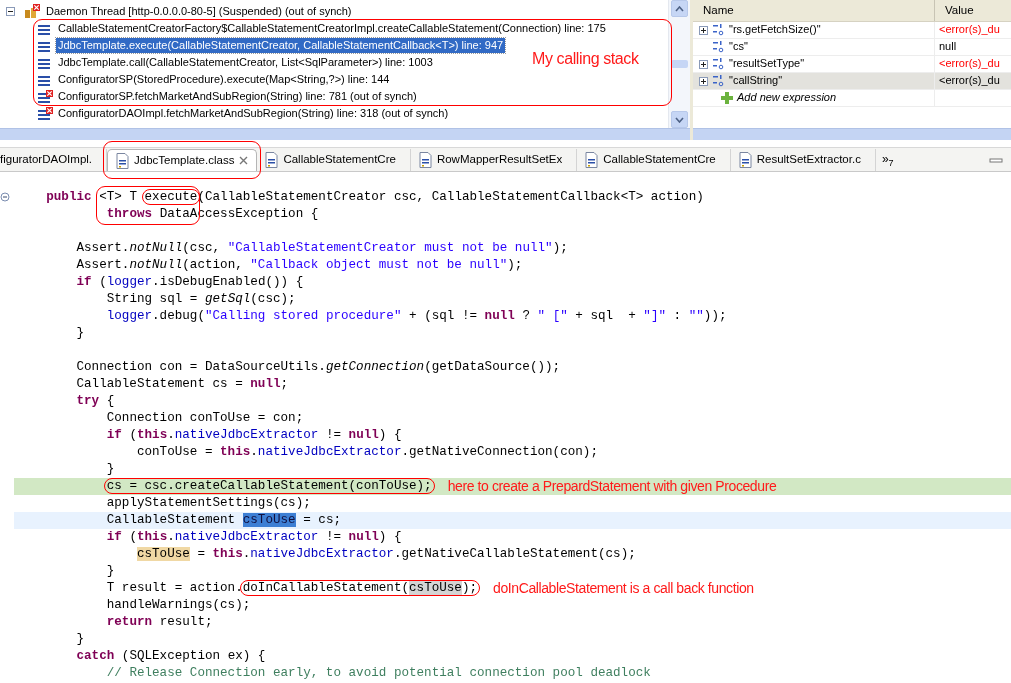 The height and width of the screenshot is (683, 1011). Describe the element at coordinates (10, 11) in the screenshot. I see `collapse-icon` at that location.